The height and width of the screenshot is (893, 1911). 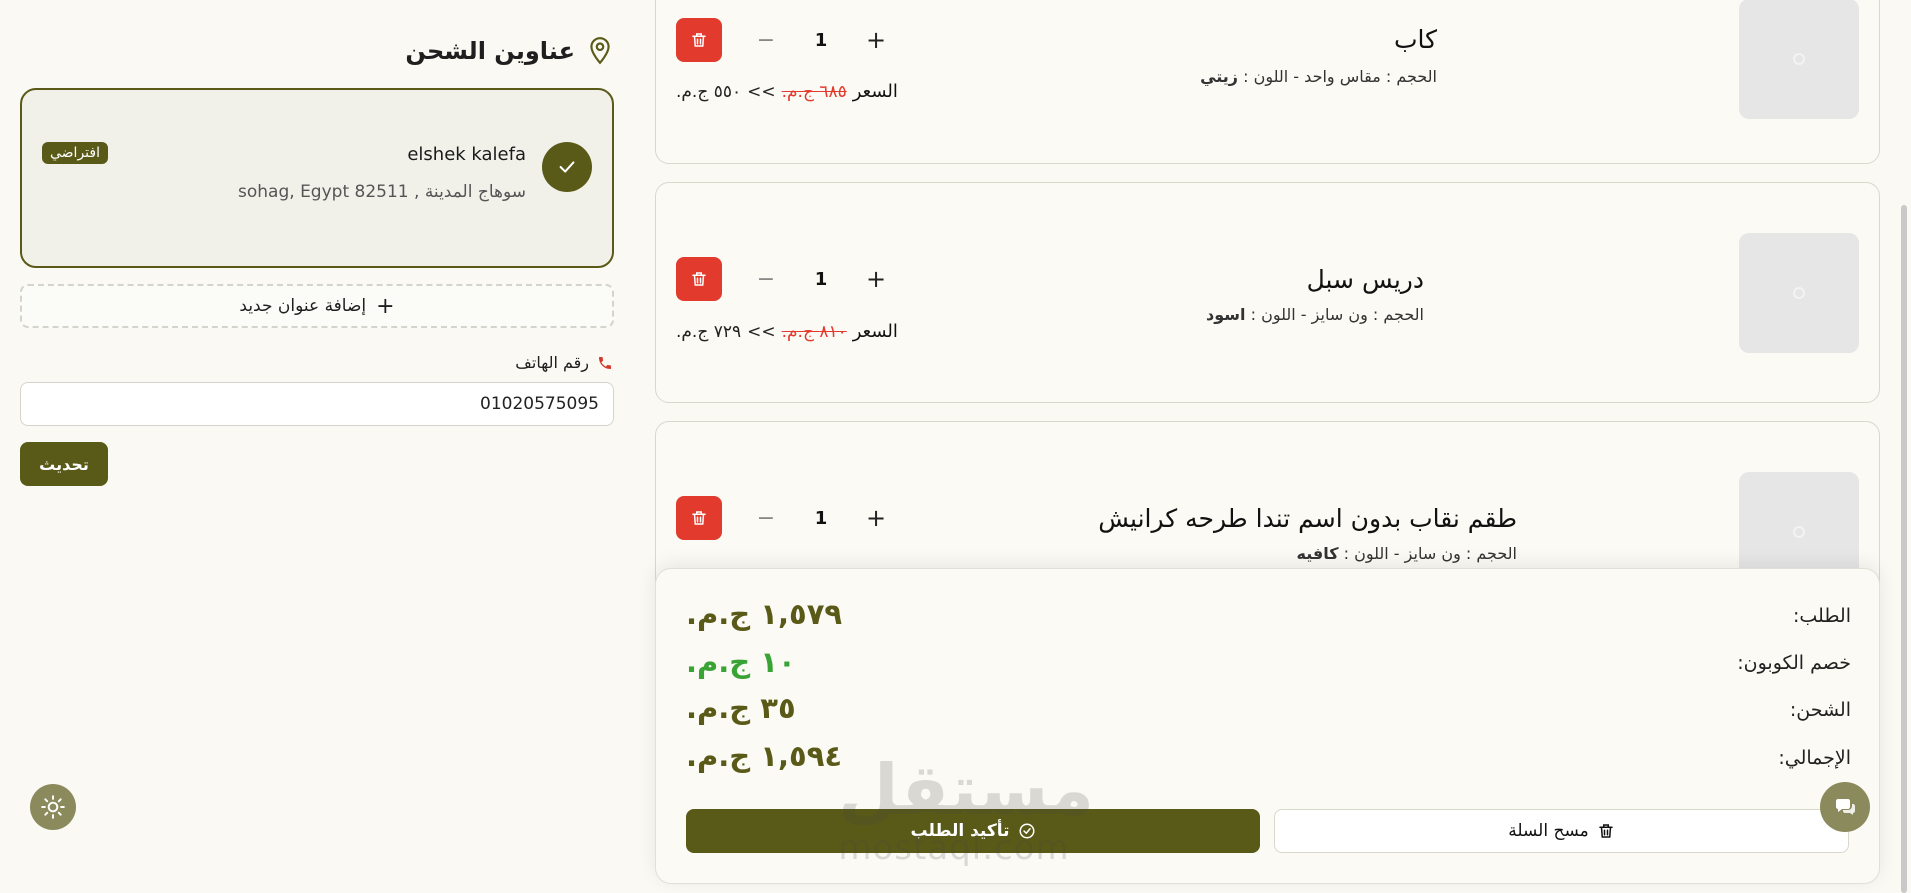 What do you see at coordinates (1365, 279) in the screenshot?
I see `product-name: دريس سبل` at bounding box center [1365, 279].